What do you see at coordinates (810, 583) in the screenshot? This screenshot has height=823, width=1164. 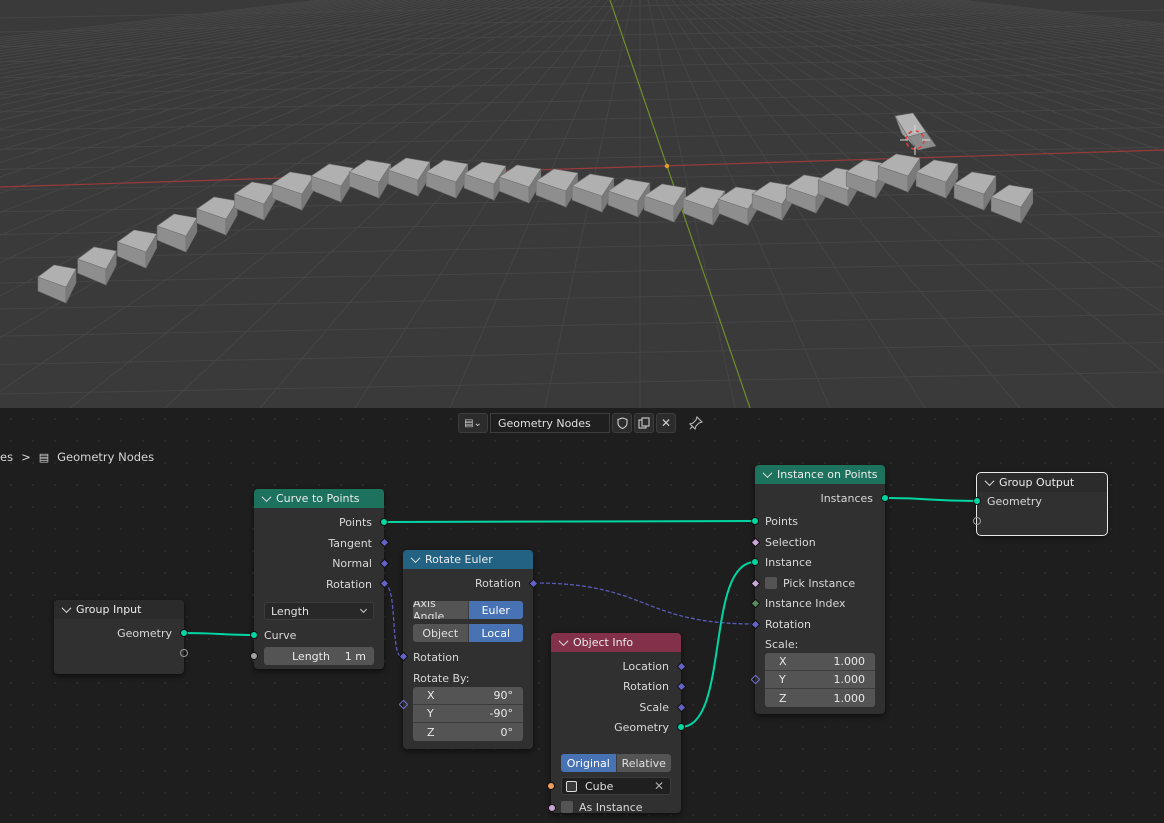 I see `pick-instance-checkbox: Pick Instance` at bounding box center [810, 583].